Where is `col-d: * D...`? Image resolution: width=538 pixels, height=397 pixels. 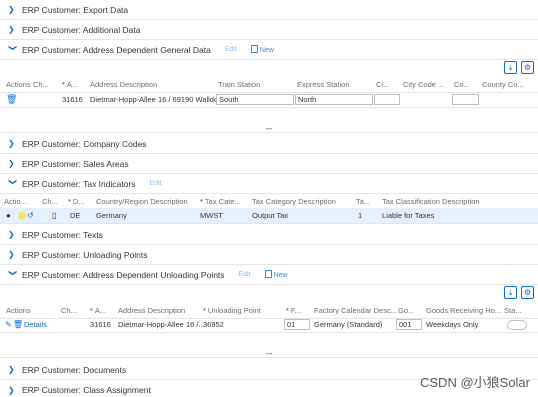
col-d: * D... is located at coordinates (76, 201).